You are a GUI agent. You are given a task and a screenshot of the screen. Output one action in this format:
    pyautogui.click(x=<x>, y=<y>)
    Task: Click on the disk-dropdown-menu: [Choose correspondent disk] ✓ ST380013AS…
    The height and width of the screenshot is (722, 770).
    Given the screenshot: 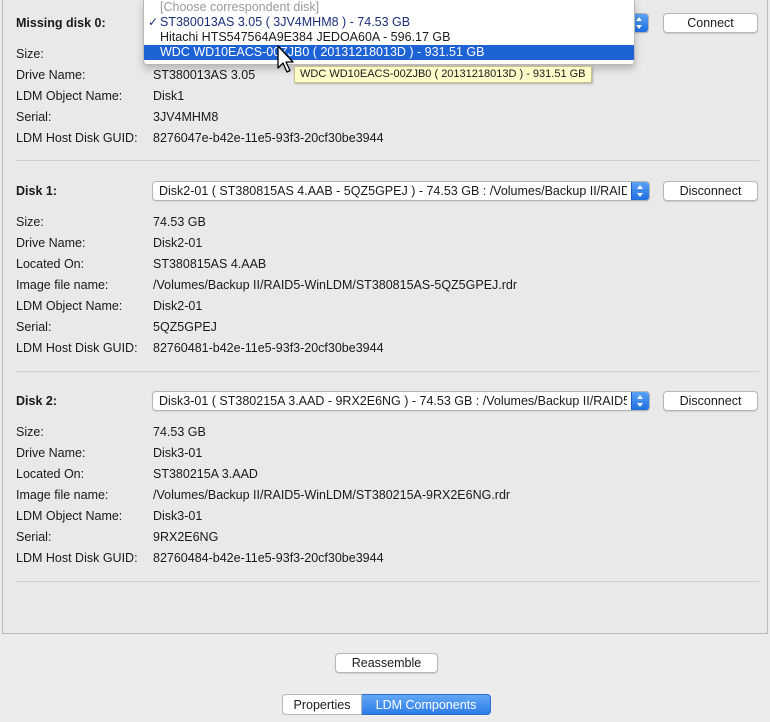 What is the action you would take?
    pyautogui.click(x=389, y=32)
    